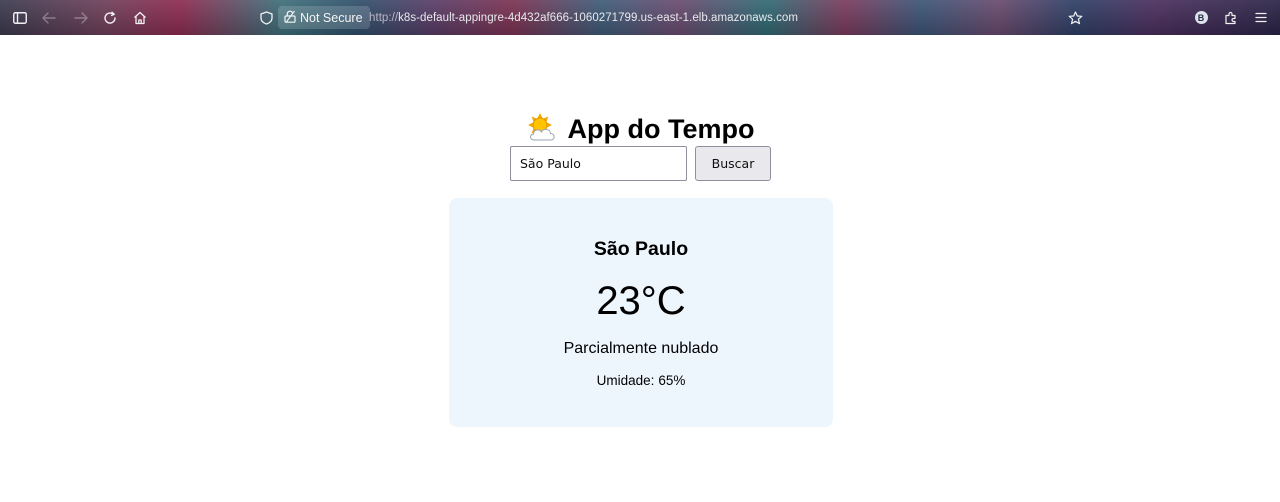 The height and width of the screenshot is (502, 1280). What do you see at coordinates (625, 380) in the screenshot?
I see `humidity-label: Umidade:` at bounding box center [625, 380].